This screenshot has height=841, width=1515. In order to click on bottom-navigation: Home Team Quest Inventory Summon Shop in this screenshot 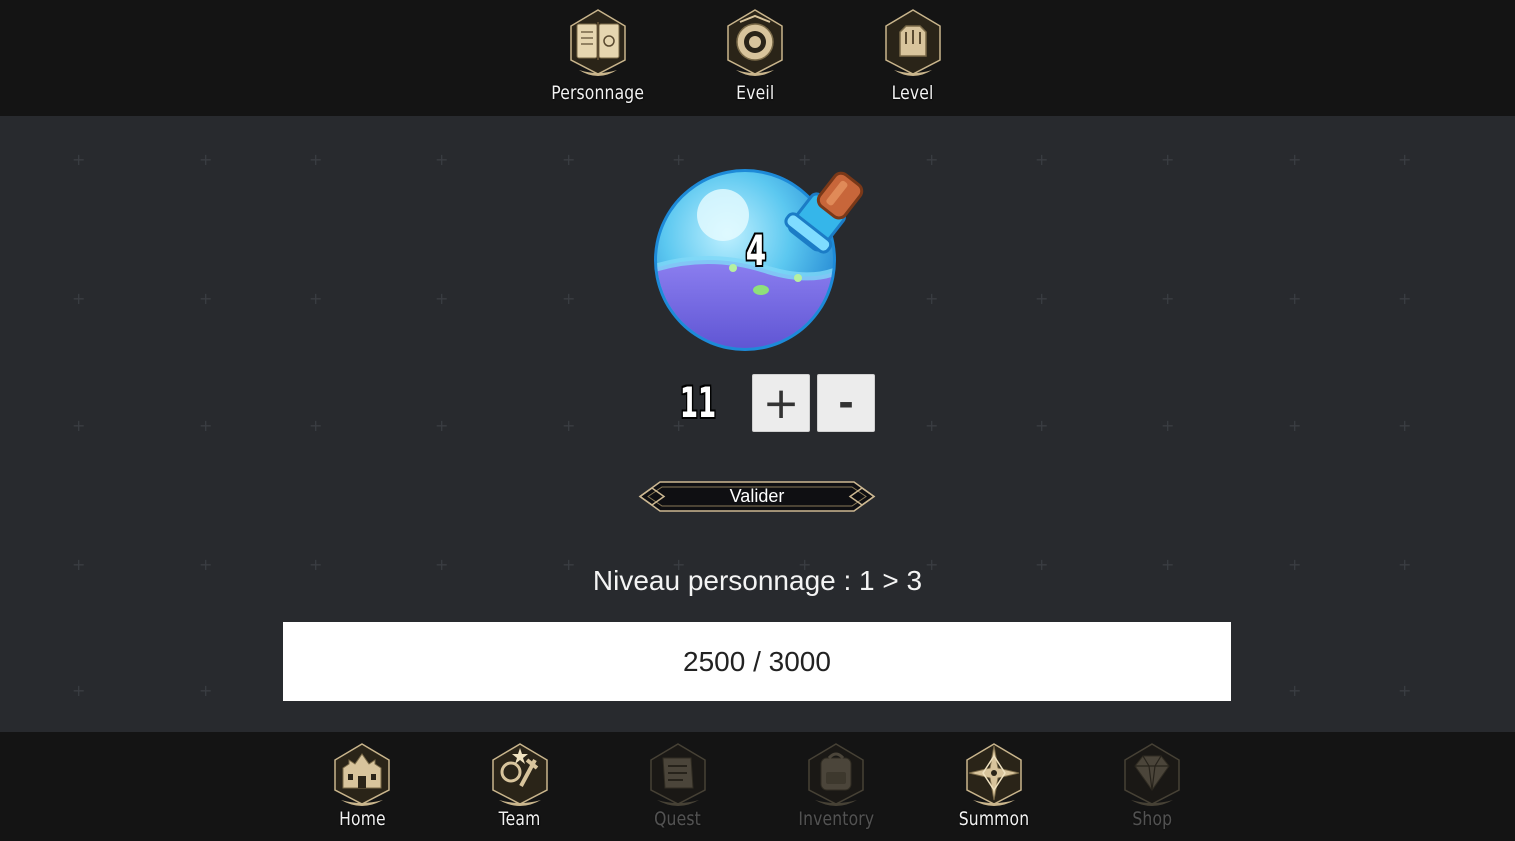, I will do `click(757, 786)`.